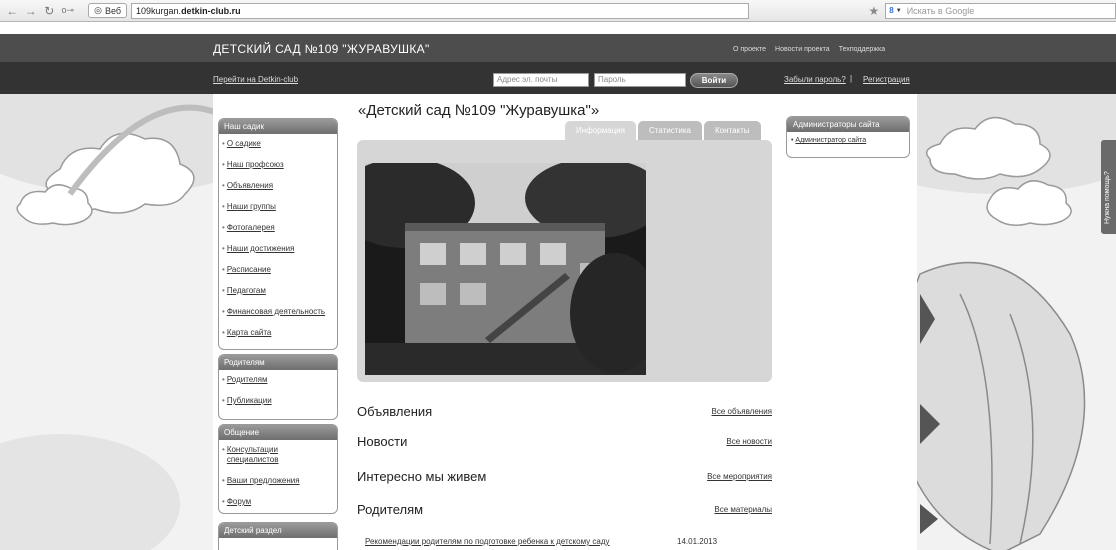 This screenshot has width=1116, height=550. Describe the element at coordinates (278, 186) in the screenshot. I see `menu-item-announcements: • Объявления` at that location.